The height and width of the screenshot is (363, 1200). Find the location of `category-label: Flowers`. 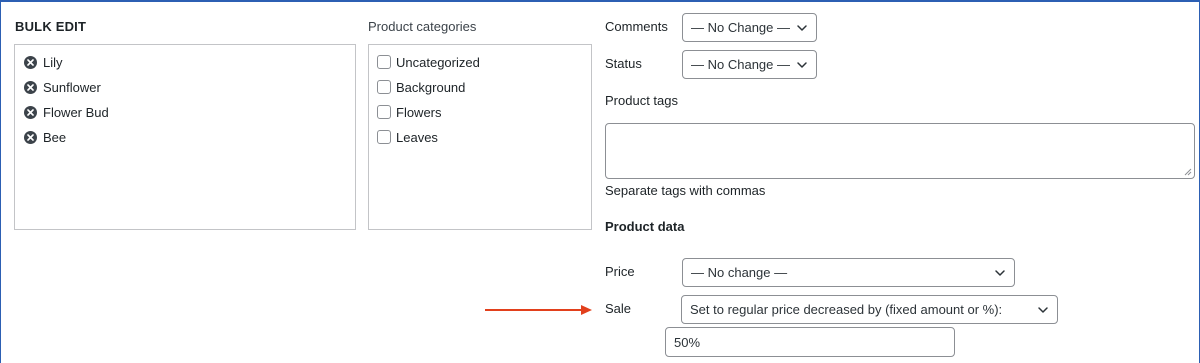

category-label: Flowers is located at coordinates (419, 112).